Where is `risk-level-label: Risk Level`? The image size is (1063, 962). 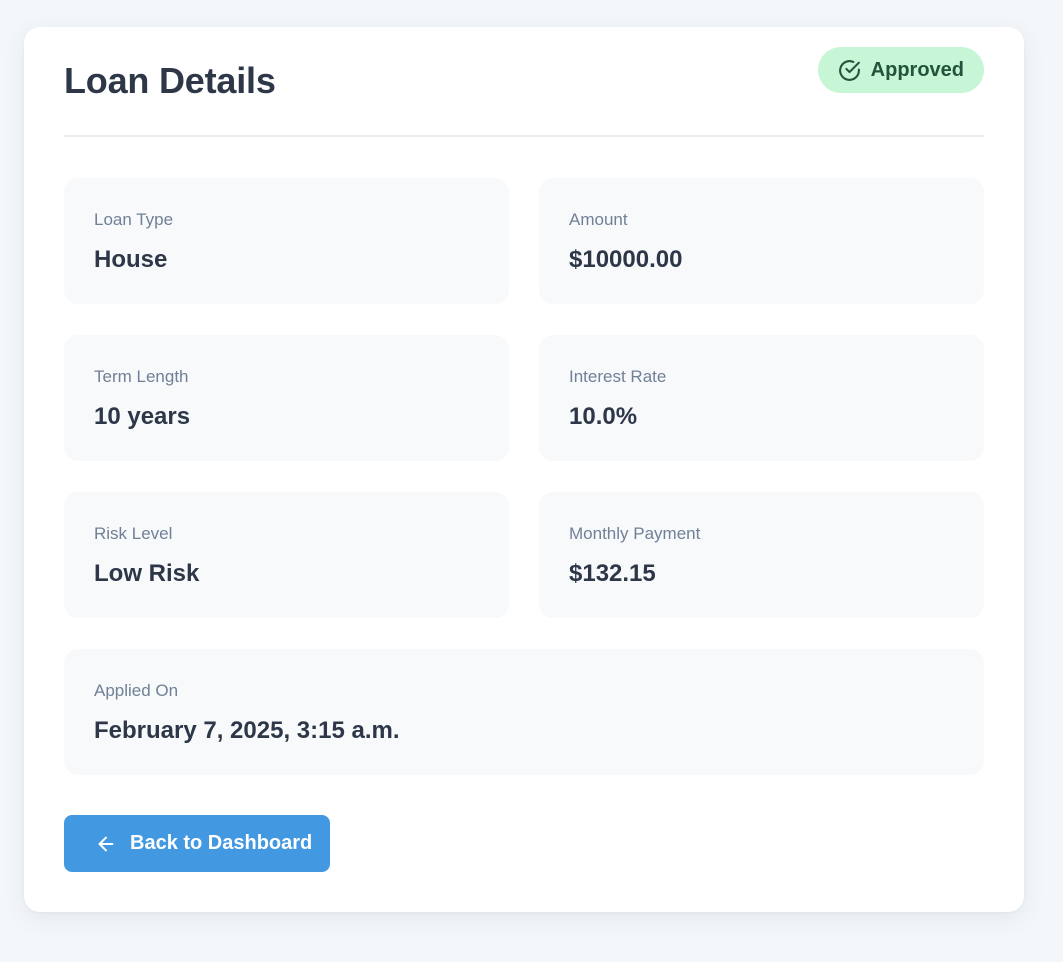 risk-level-label: Risk Level is located at coordinates (133, 533).